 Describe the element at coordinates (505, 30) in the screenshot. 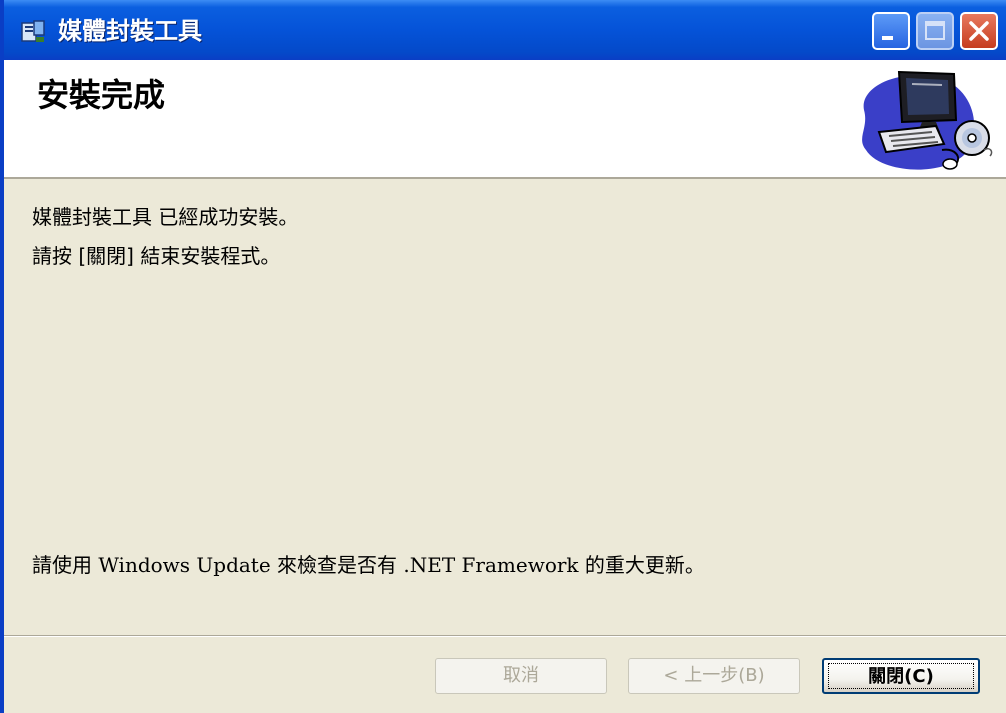

I see `title-bar: 媒體封裝工具` at that location.